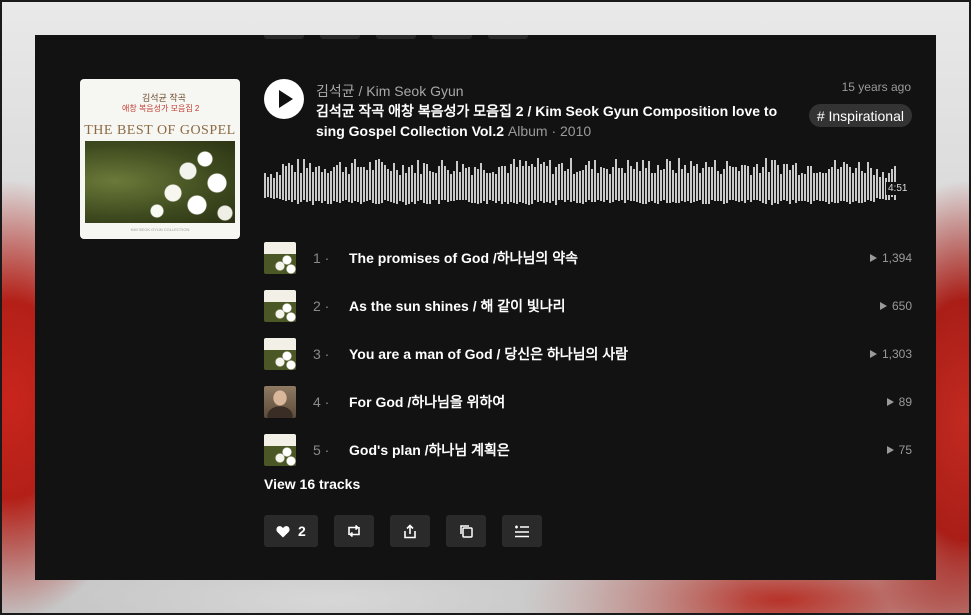 The height and width of the screenshot is (615, 971). I want to click on view-all-tracks-link: View 16 tracks, so click(312, 484).